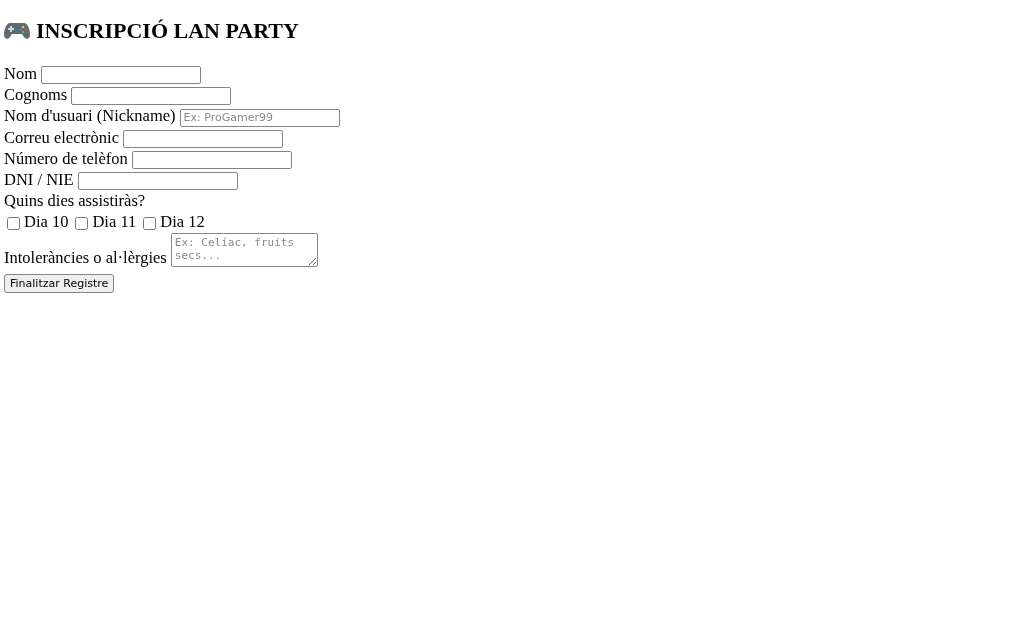 The width and height of the screenshot is (1024, 630). Describe the element at coordinates (182, 222) in the screenshot. I see `checkbox-label: Dia 12` at that location.